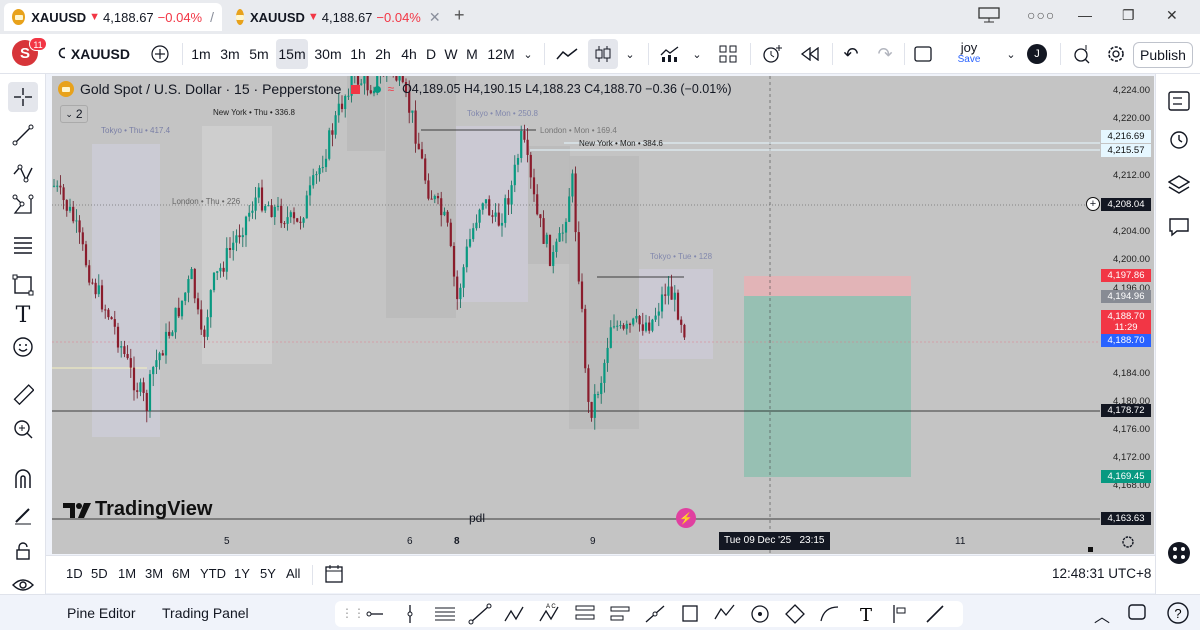 Image resolution: width=1200 pixels, height=630 pixels. Describe the element at coordinates (772, 54) in the screenshot. I see `alert-icon` at that location.